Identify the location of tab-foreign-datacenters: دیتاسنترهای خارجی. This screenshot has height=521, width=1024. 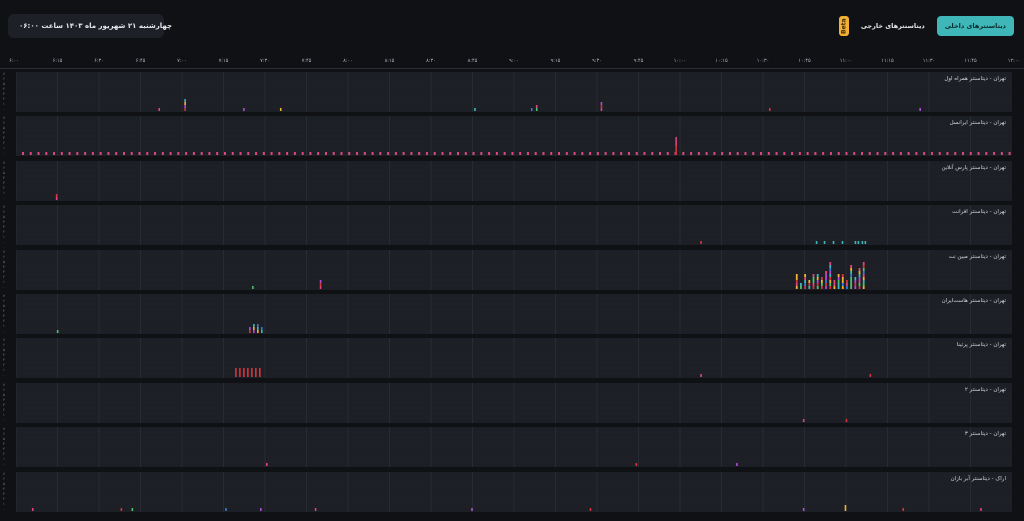
(893, 26).